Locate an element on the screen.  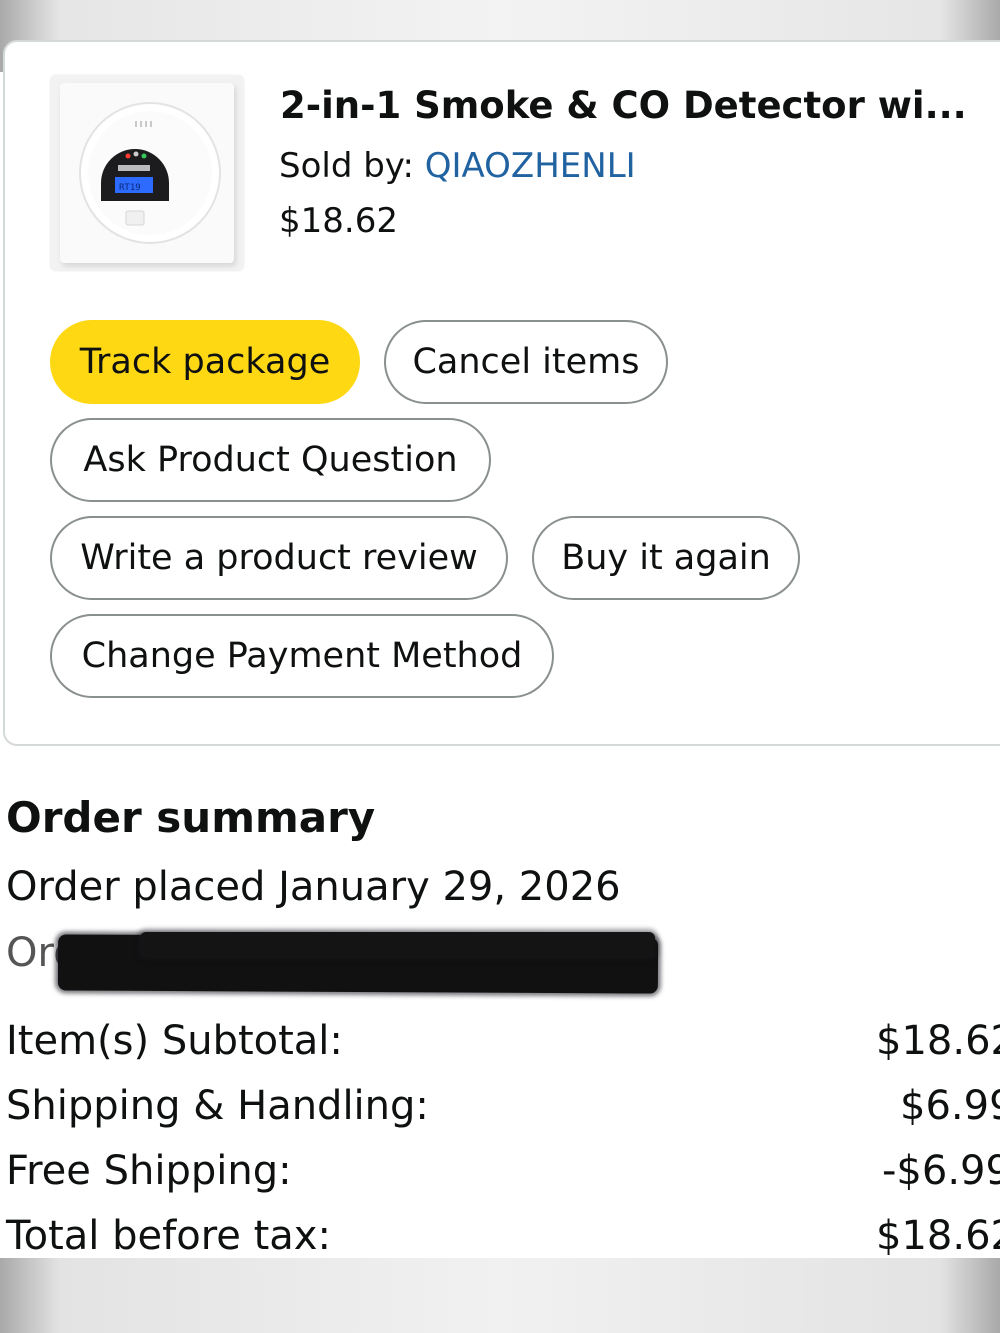
track-package-button: Track package is located at coordinates (205, 362).